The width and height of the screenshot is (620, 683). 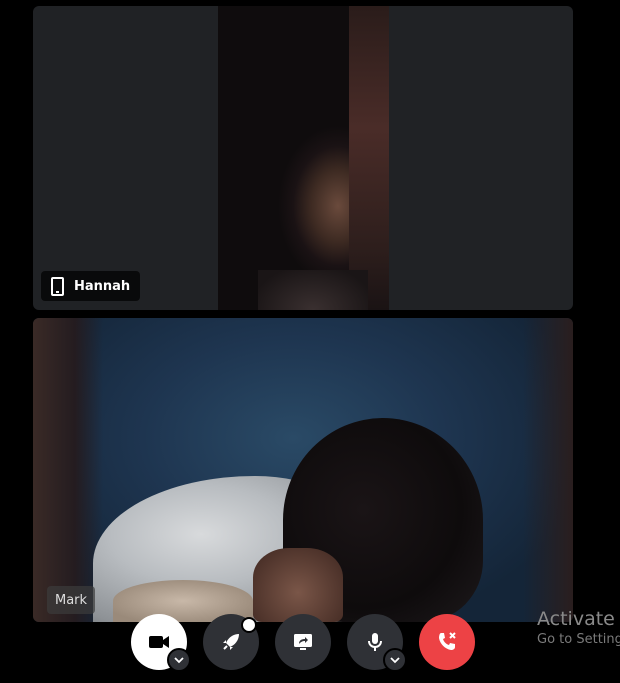 I want to click on participant-name-tag: Mark, so click(x=71, y=600).